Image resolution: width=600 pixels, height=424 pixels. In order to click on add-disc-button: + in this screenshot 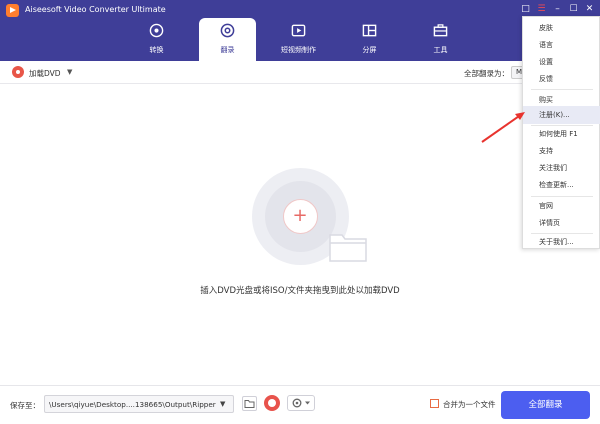, I will do `click(300, 216)`.